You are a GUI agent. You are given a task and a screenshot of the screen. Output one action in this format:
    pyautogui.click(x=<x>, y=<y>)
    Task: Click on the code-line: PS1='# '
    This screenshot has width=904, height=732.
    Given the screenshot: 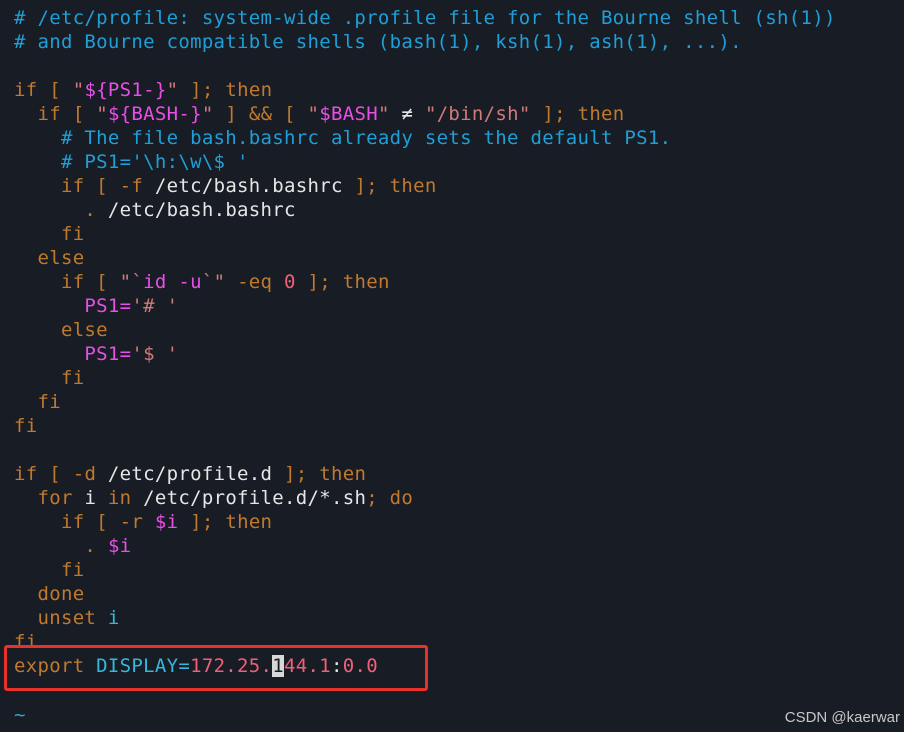 What is the action you would take?
    pyautogui.click(x=96, y=306)
    